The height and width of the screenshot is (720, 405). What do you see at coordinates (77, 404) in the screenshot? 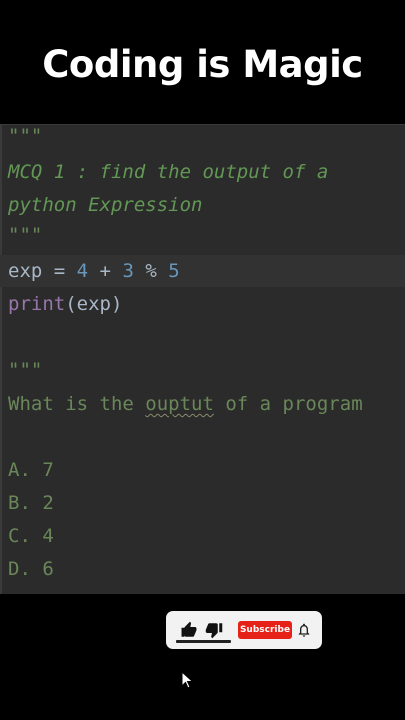
I see `question-text: What is the` at bounding box center [77, 404].